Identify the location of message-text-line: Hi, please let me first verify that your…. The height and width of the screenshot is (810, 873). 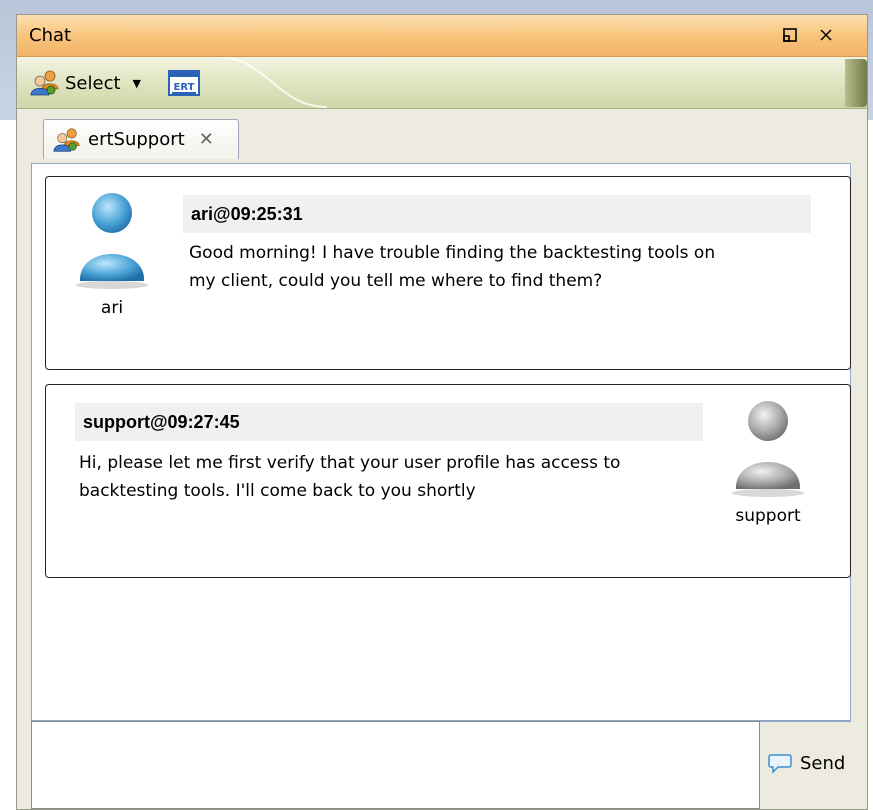
(350, 463).